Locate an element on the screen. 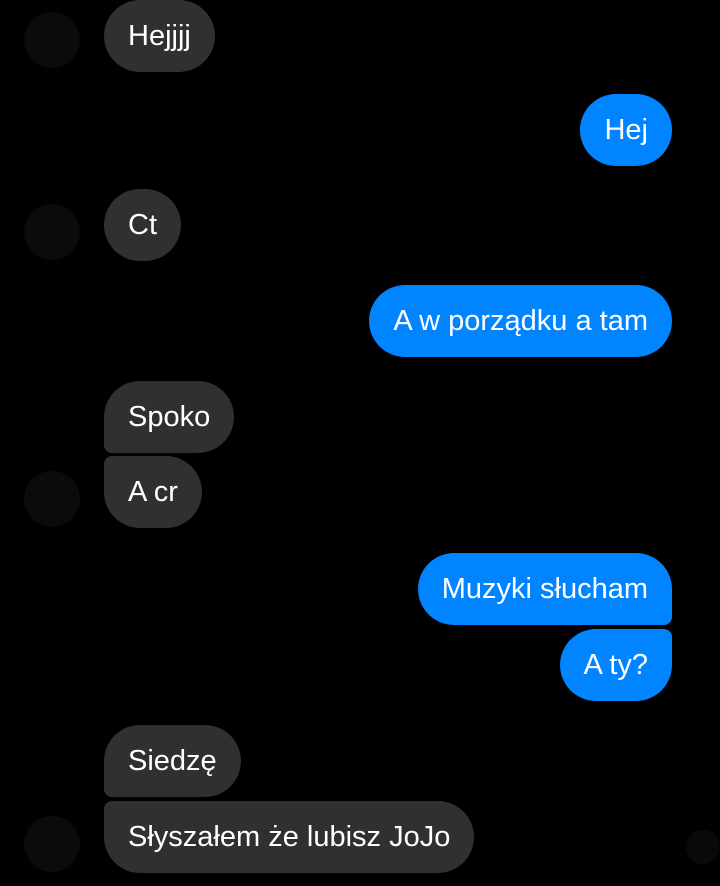  read-receipt-avatar is located at coordinates (703, 847).